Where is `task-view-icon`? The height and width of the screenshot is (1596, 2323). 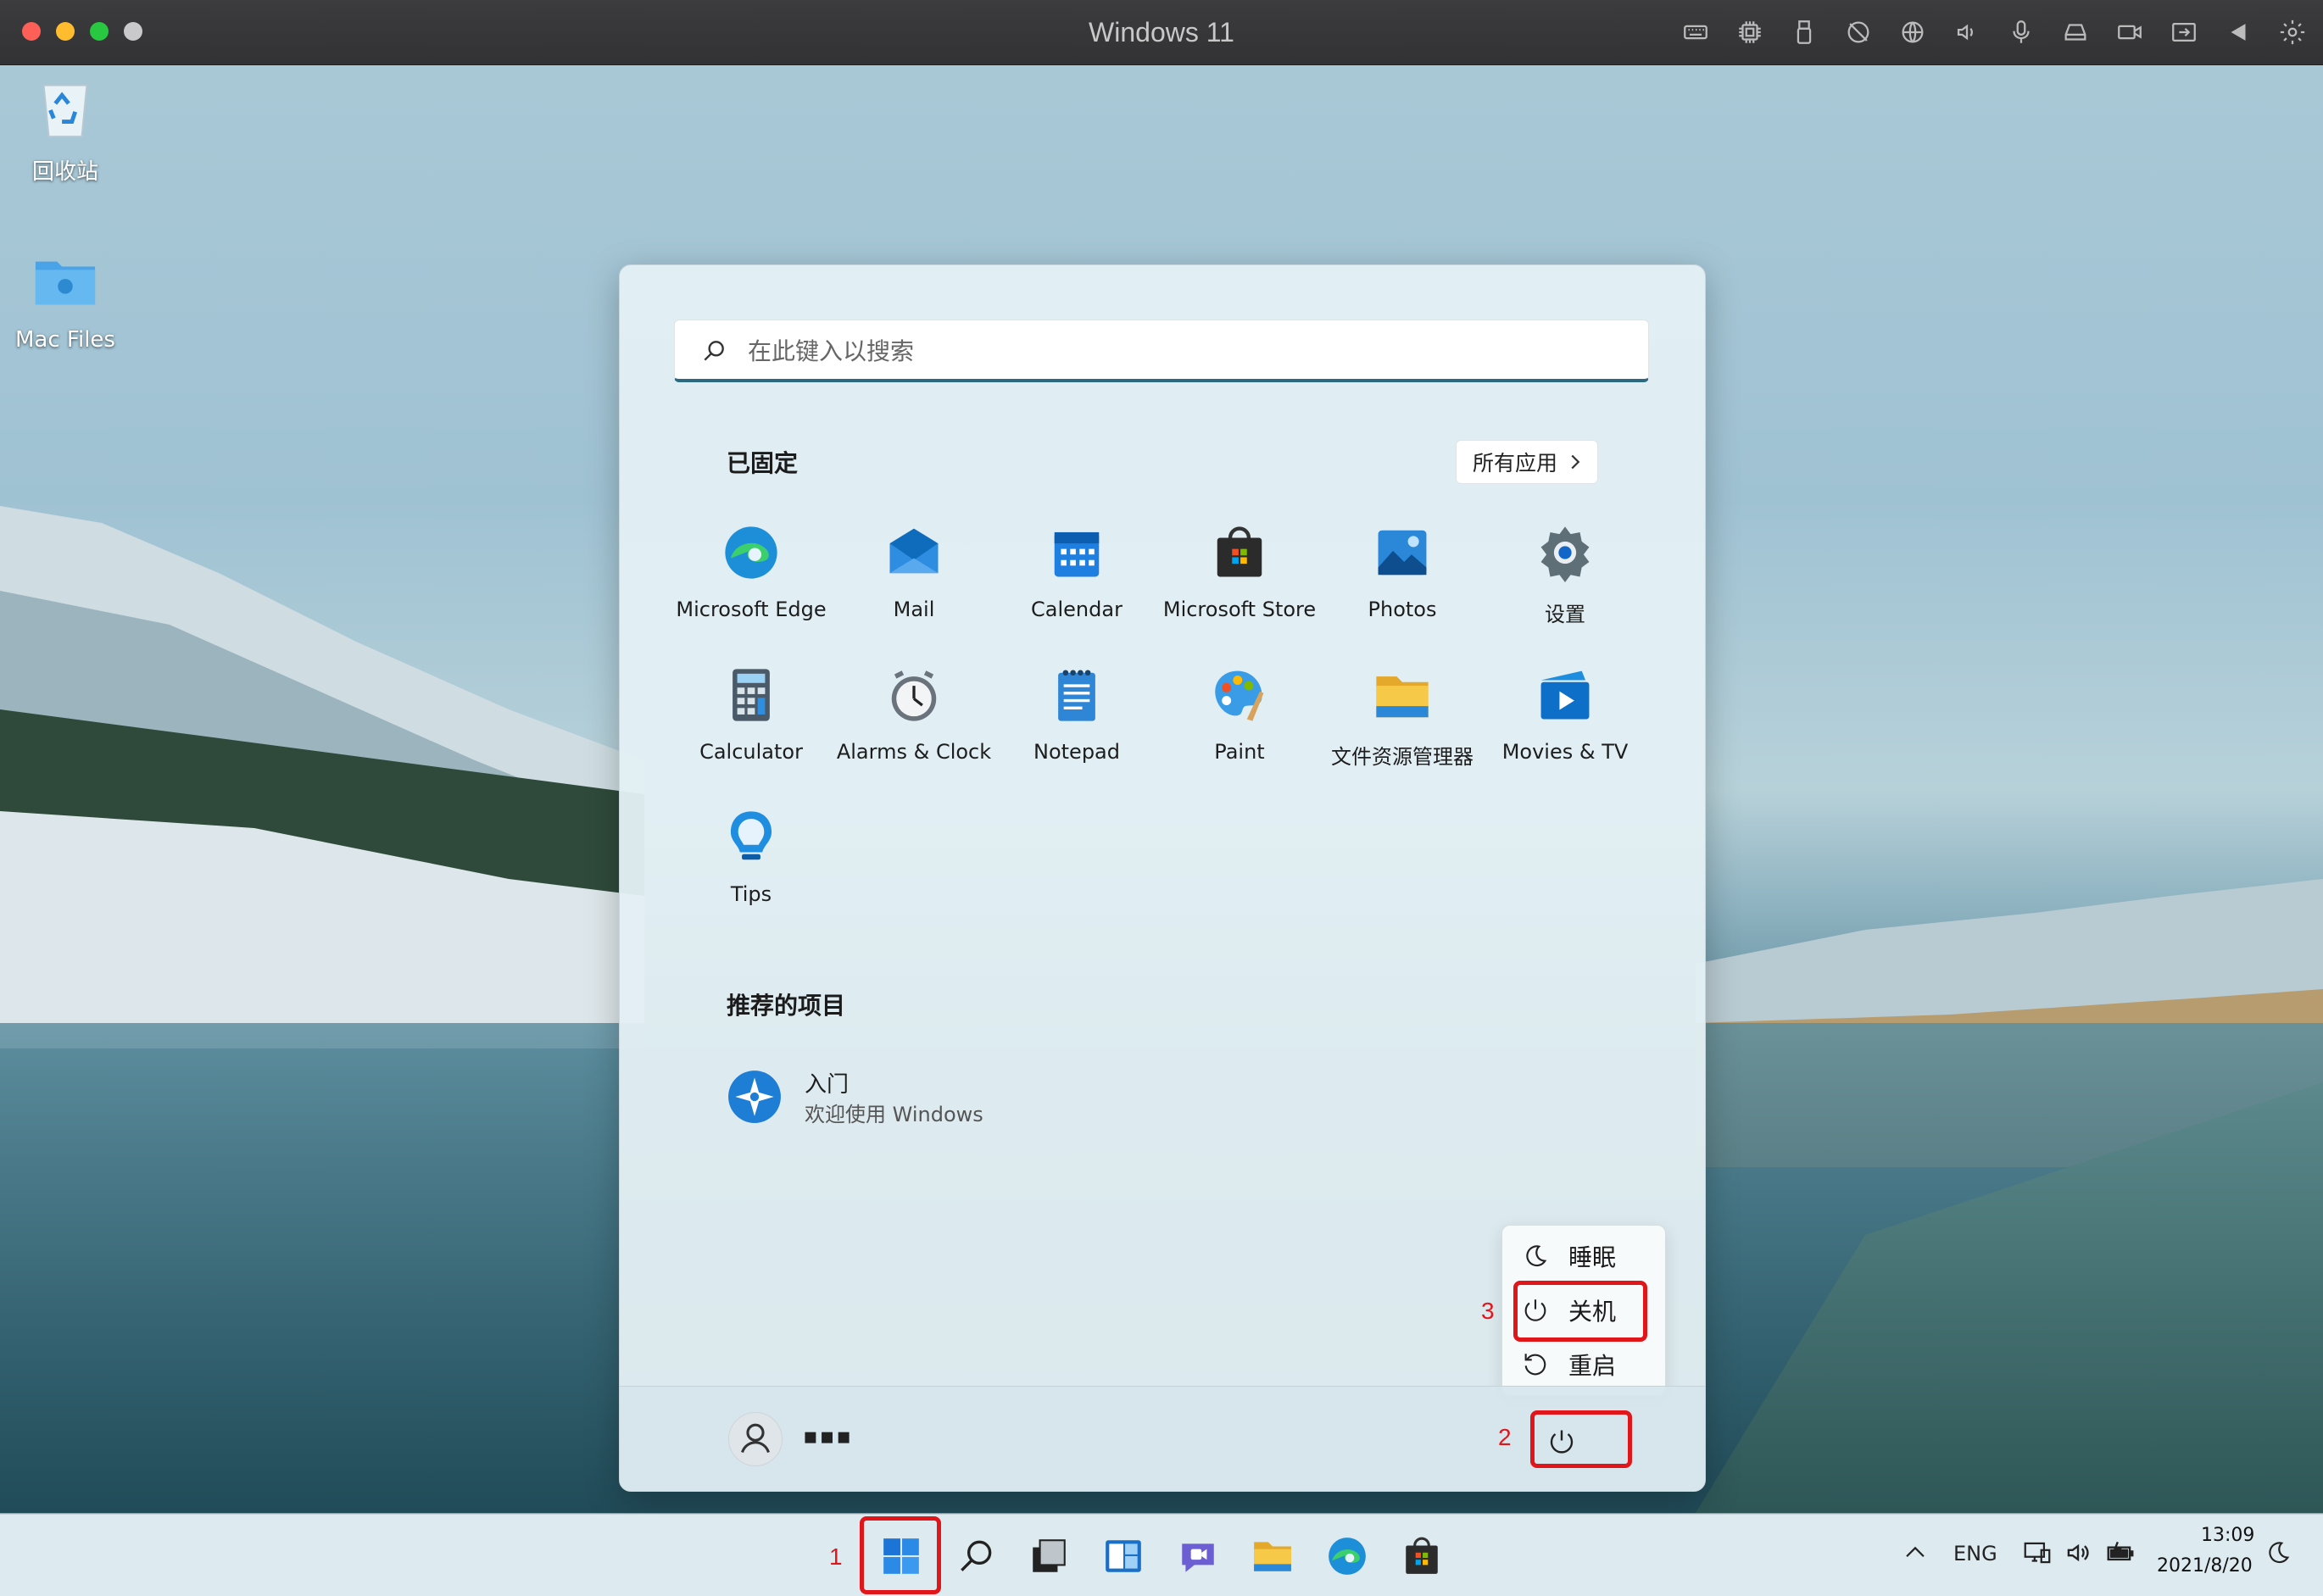
task-view-icon is located at coordinates (1049, 1555).